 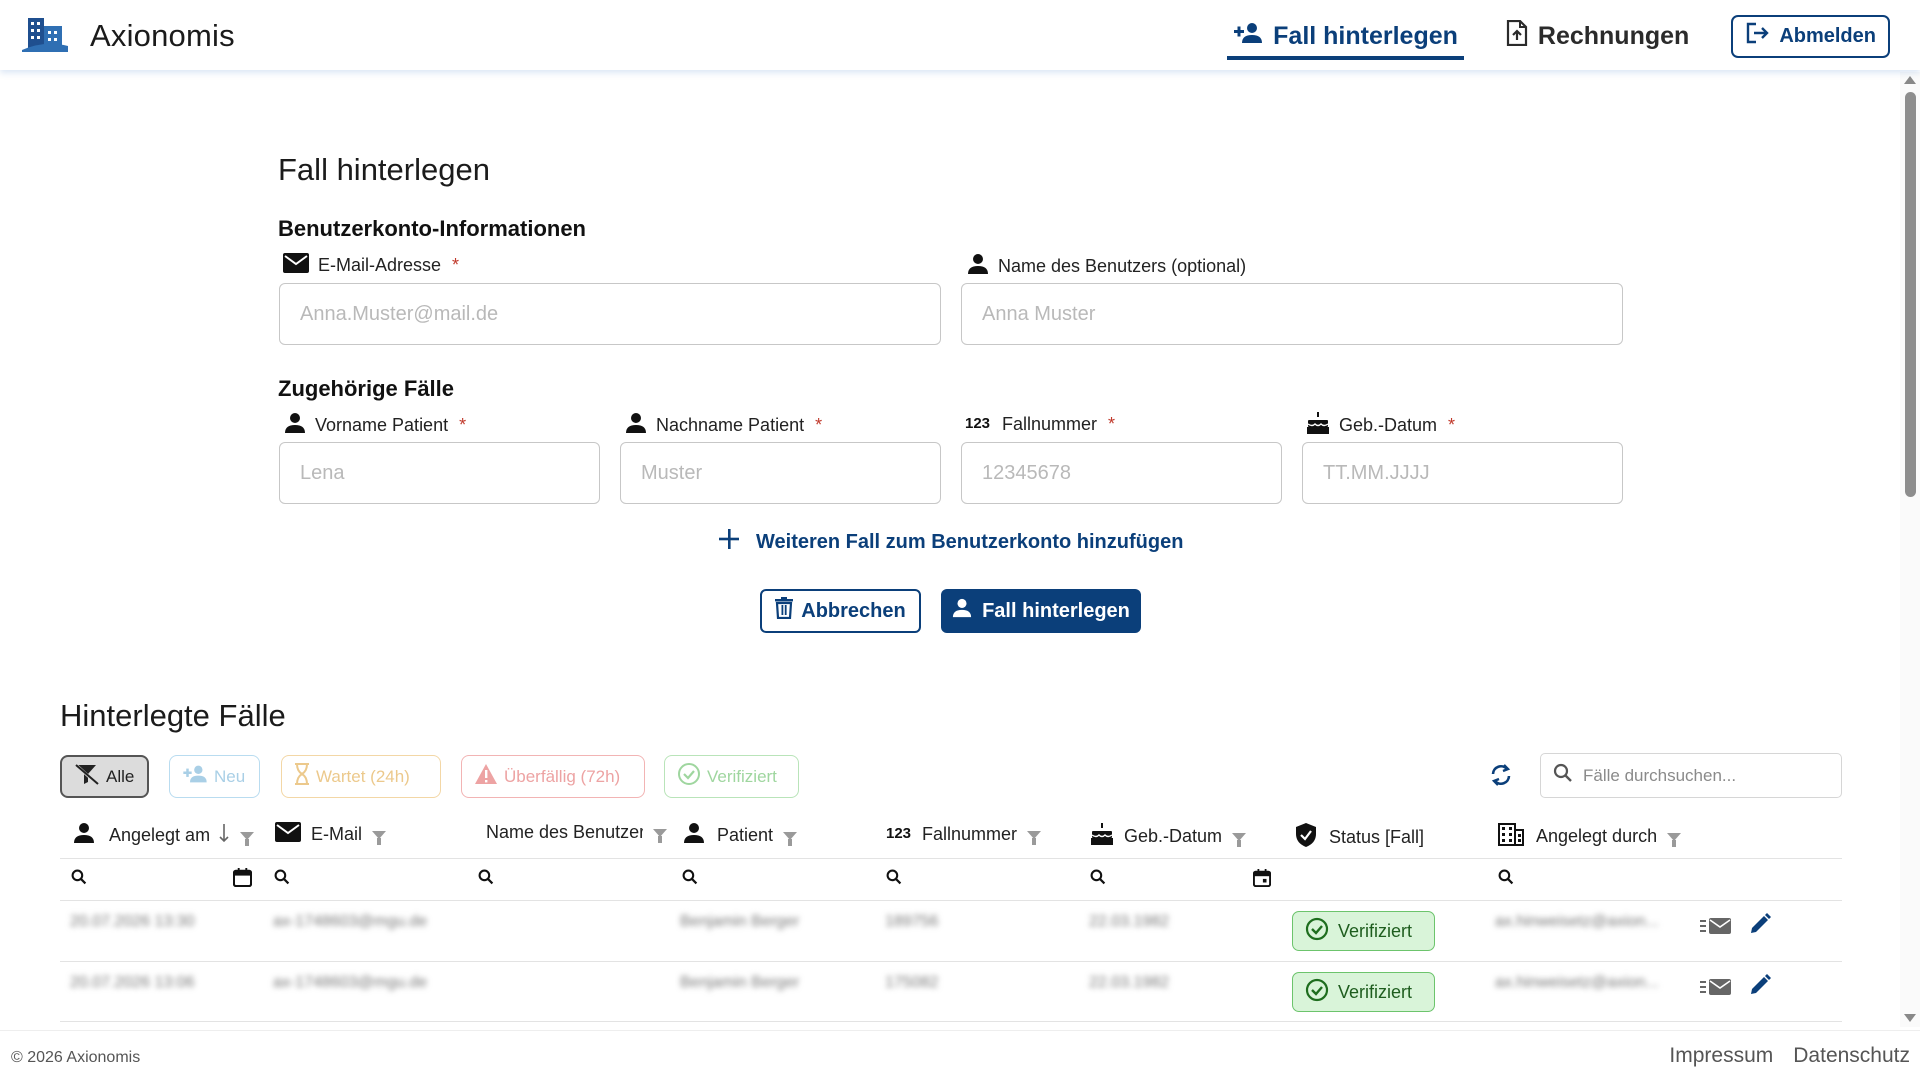 What do you see at coordinates (780, 473) in the screenshot?
I see `lastname-input` at bounding box center [780, 473].